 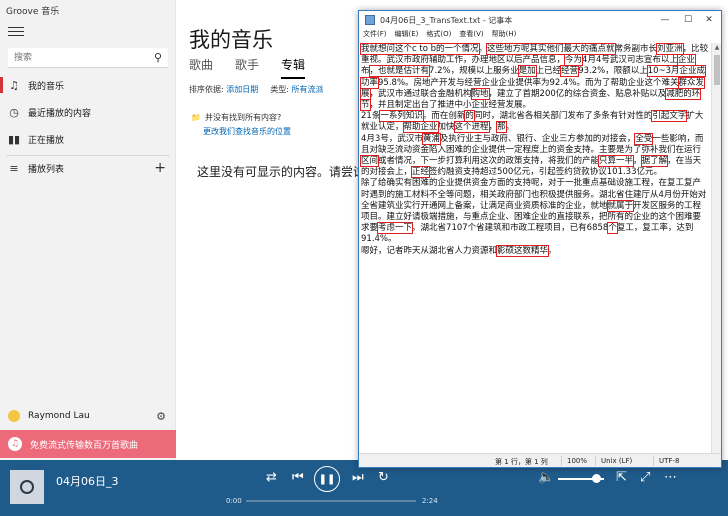 I want to click on menu-view: 查看(V), so click(x=471, y=35).